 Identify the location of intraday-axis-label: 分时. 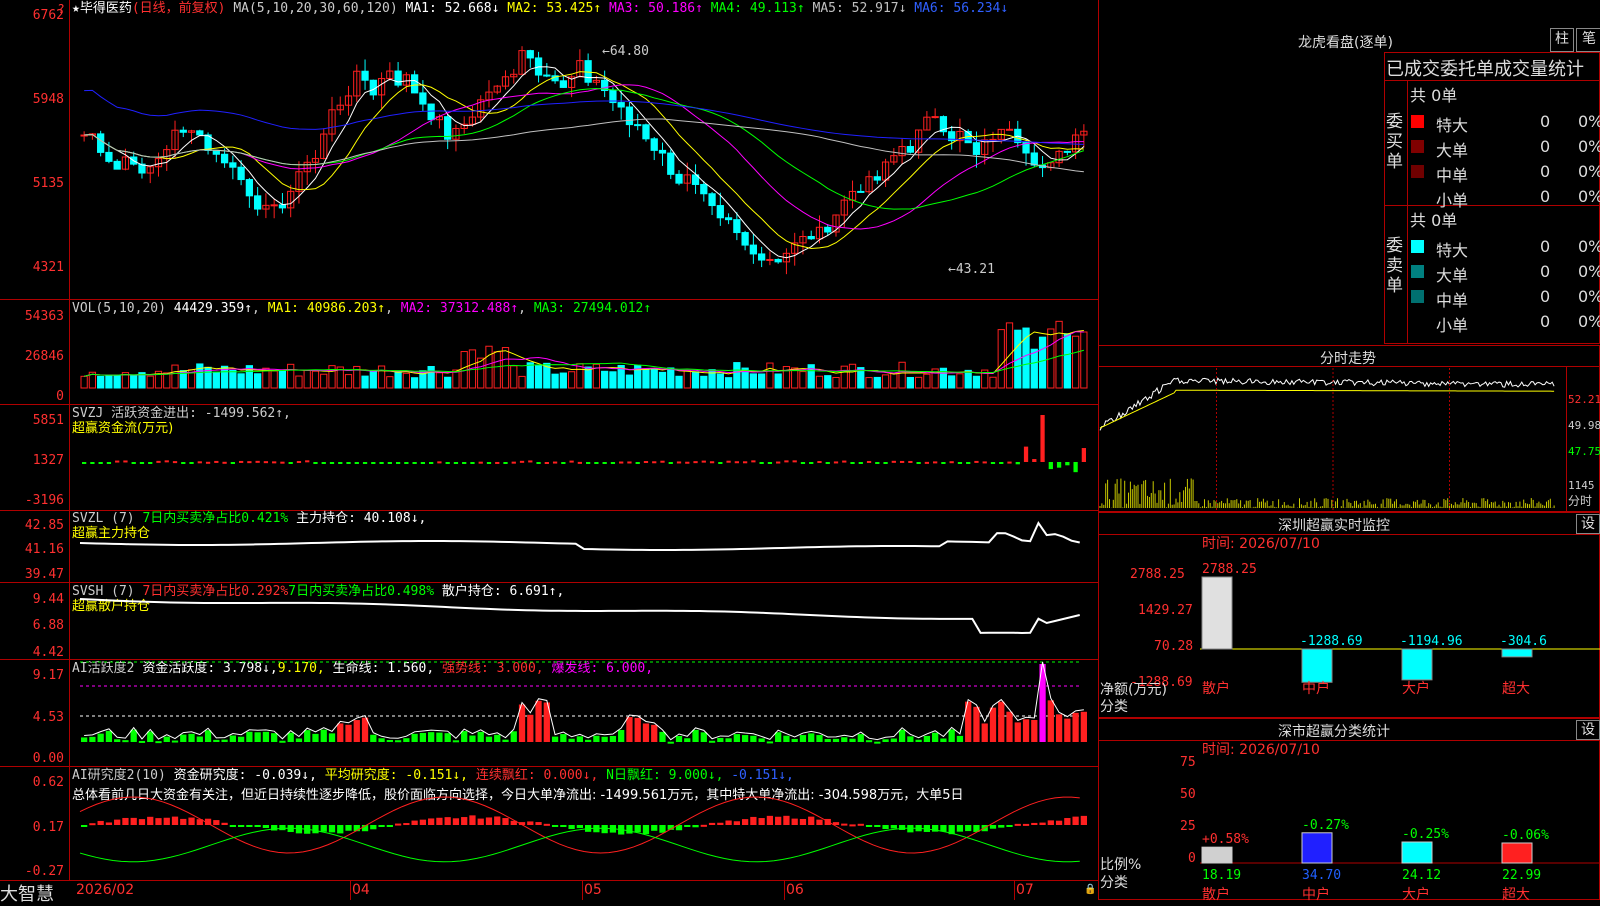
(1580, 501).